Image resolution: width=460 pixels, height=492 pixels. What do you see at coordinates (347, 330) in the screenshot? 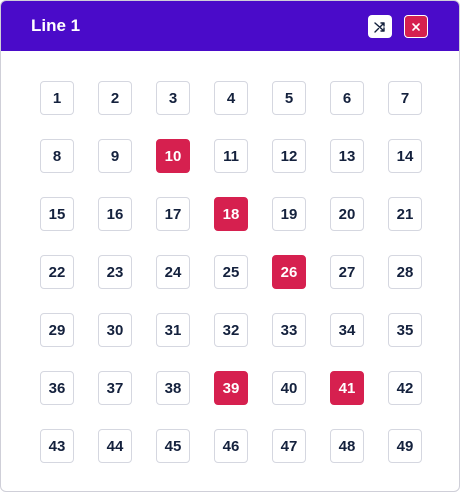
I see `number-cell-34: 34` at bounding box center [347, 330].